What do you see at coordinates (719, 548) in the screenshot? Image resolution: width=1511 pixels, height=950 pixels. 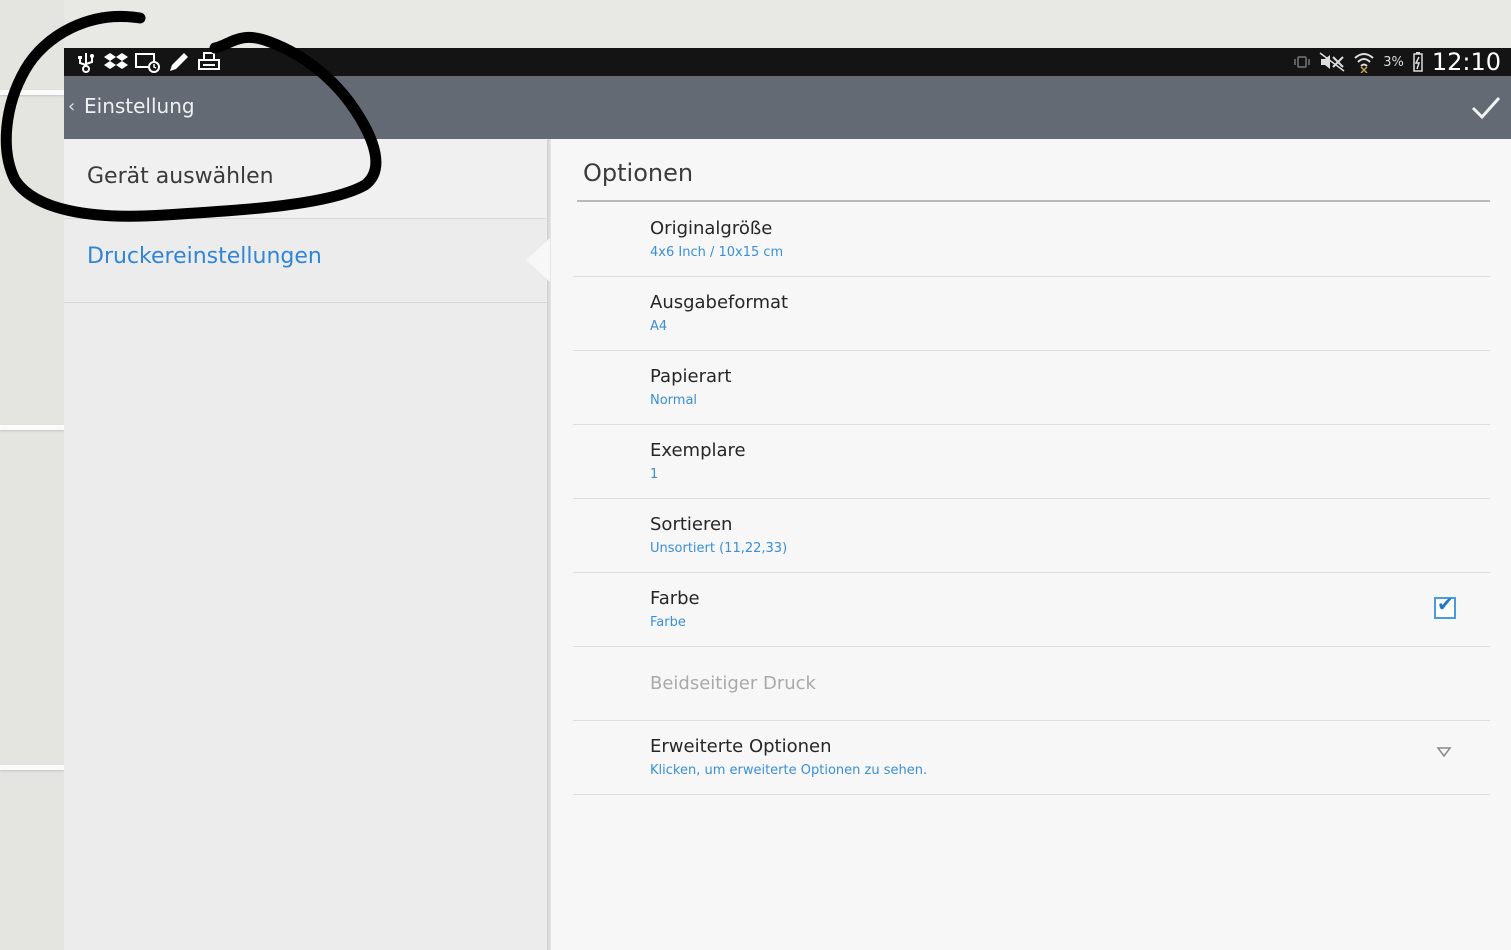 I see `option-value: Unsortiert (11,22,33)` at bounding box center [719, 548].